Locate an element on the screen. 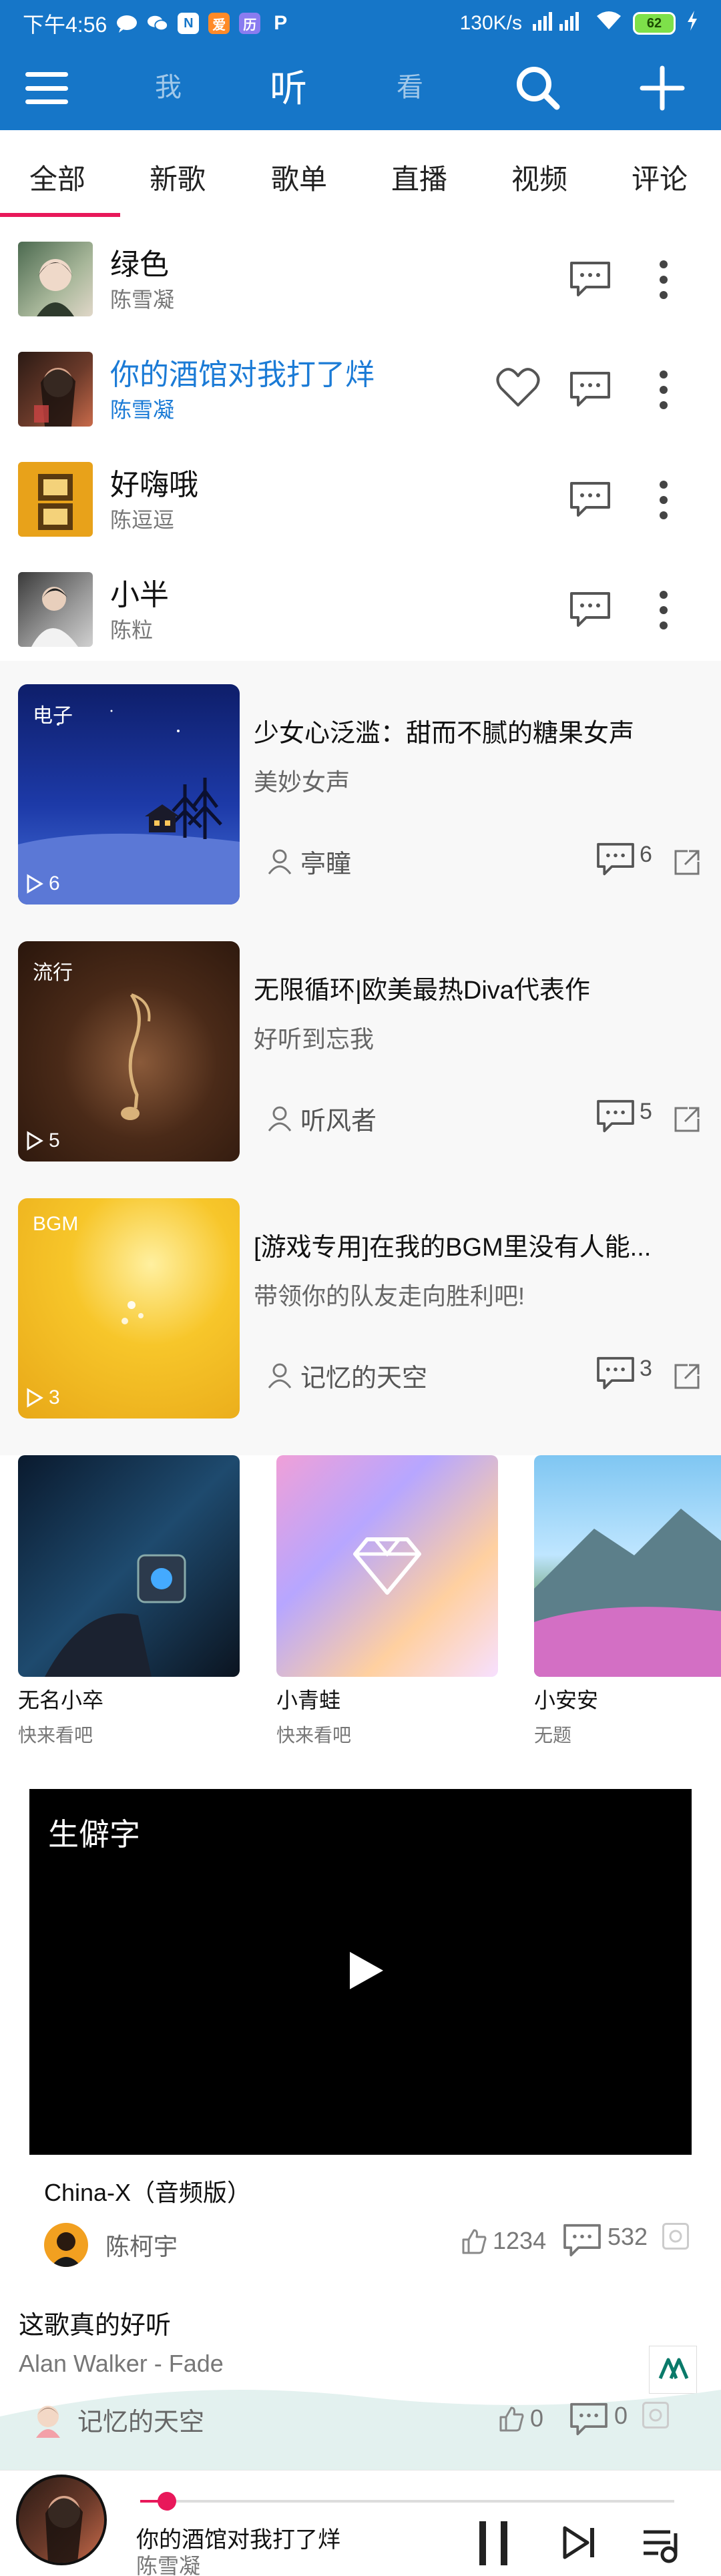 This screenshot has height=2576, width=721. playlist-user: 亭瞳 is located at coordinates (309, 861).